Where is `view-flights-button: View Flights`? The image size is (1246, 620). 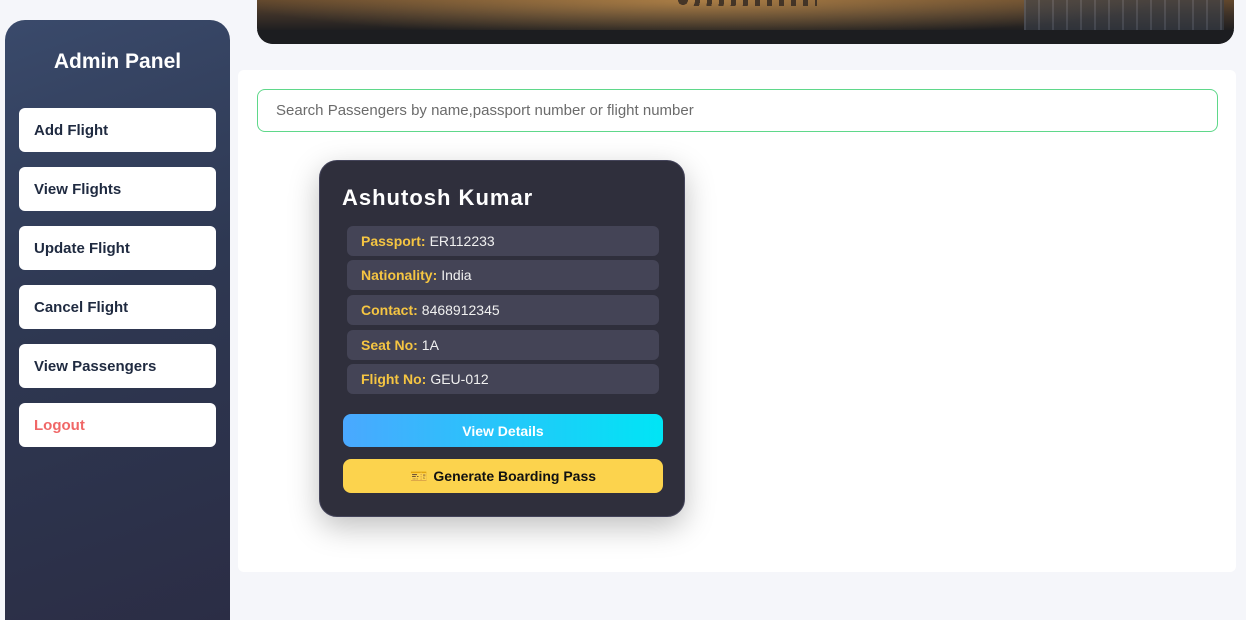 view-flights-button: View Flights is located at coordinates (117, 189).